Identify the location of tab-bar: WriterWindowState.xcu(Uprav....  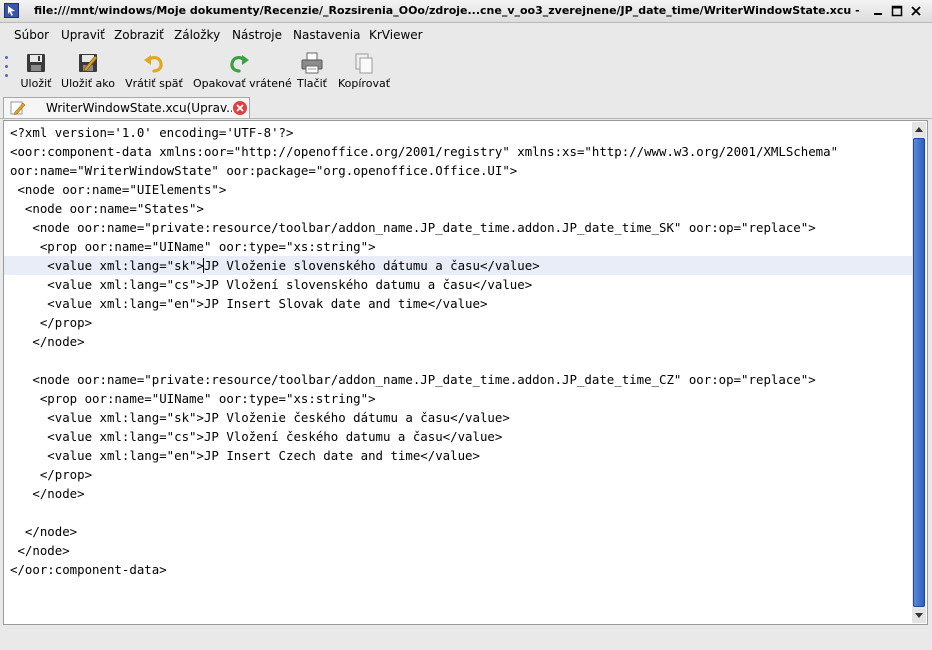
(466, 107).